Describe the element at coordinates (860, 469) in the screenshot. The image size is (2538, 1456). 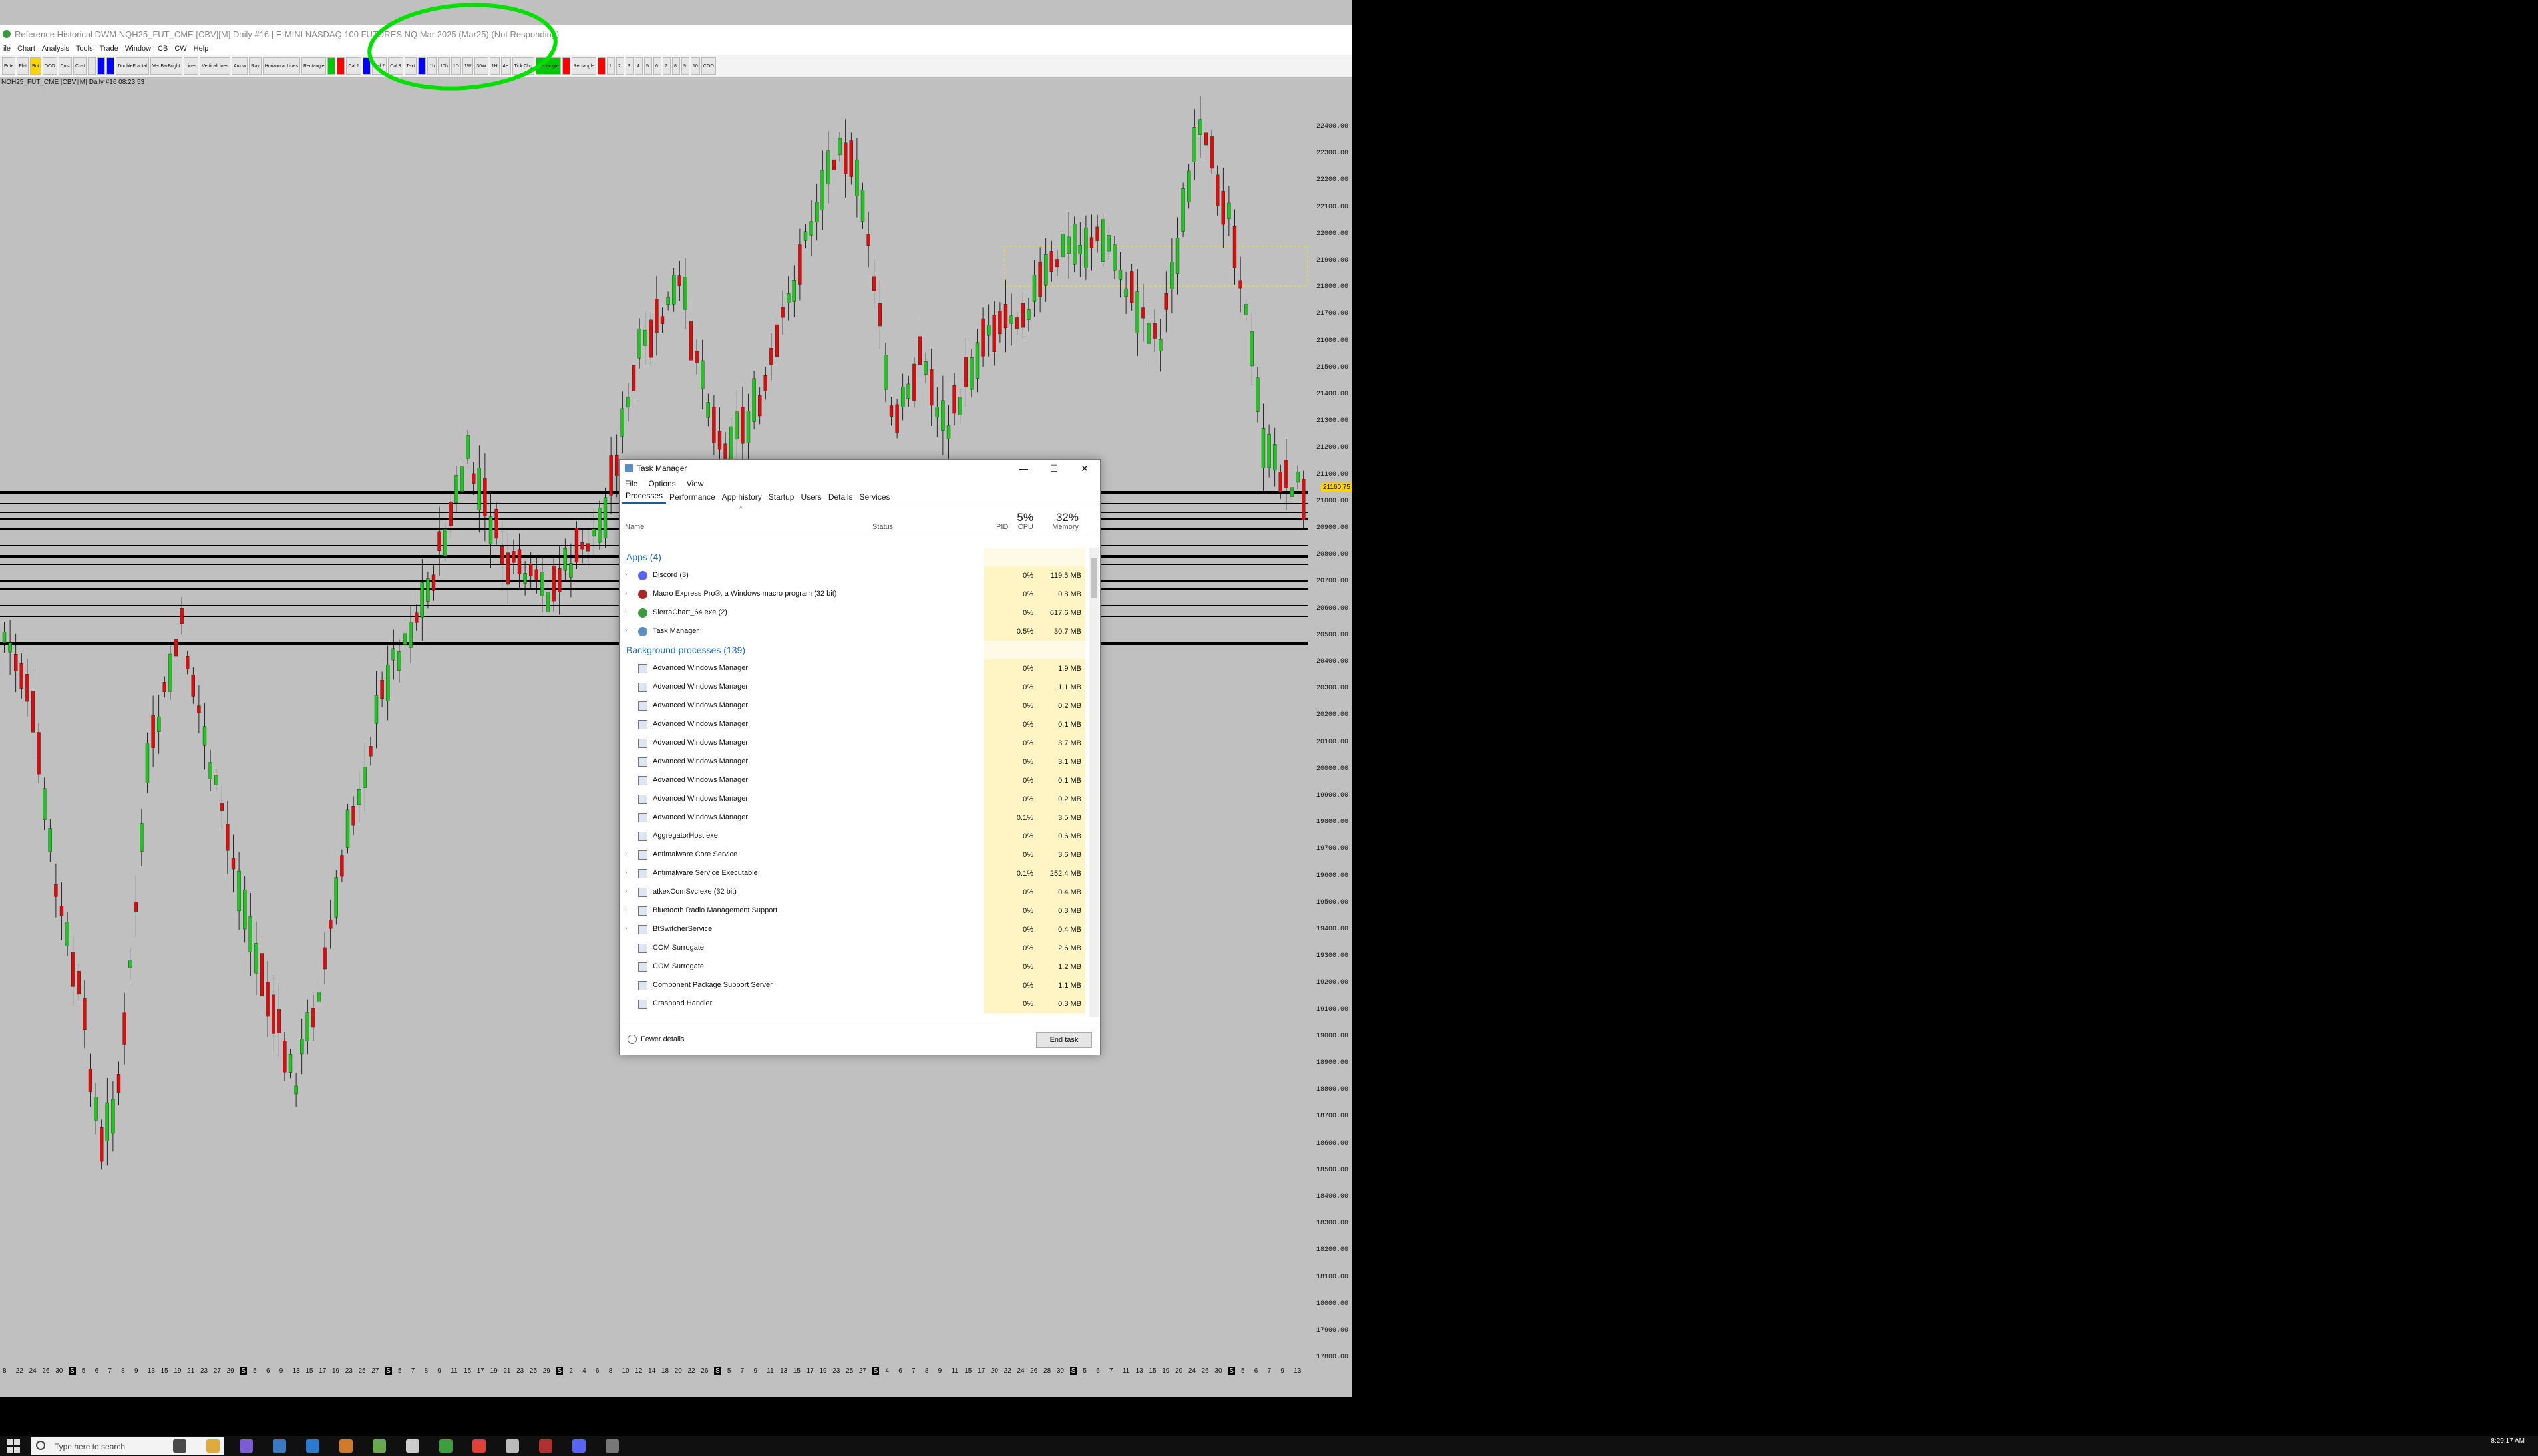
I see `task-manager-title-bar: Task Manager — ☐ ✕` at that location.